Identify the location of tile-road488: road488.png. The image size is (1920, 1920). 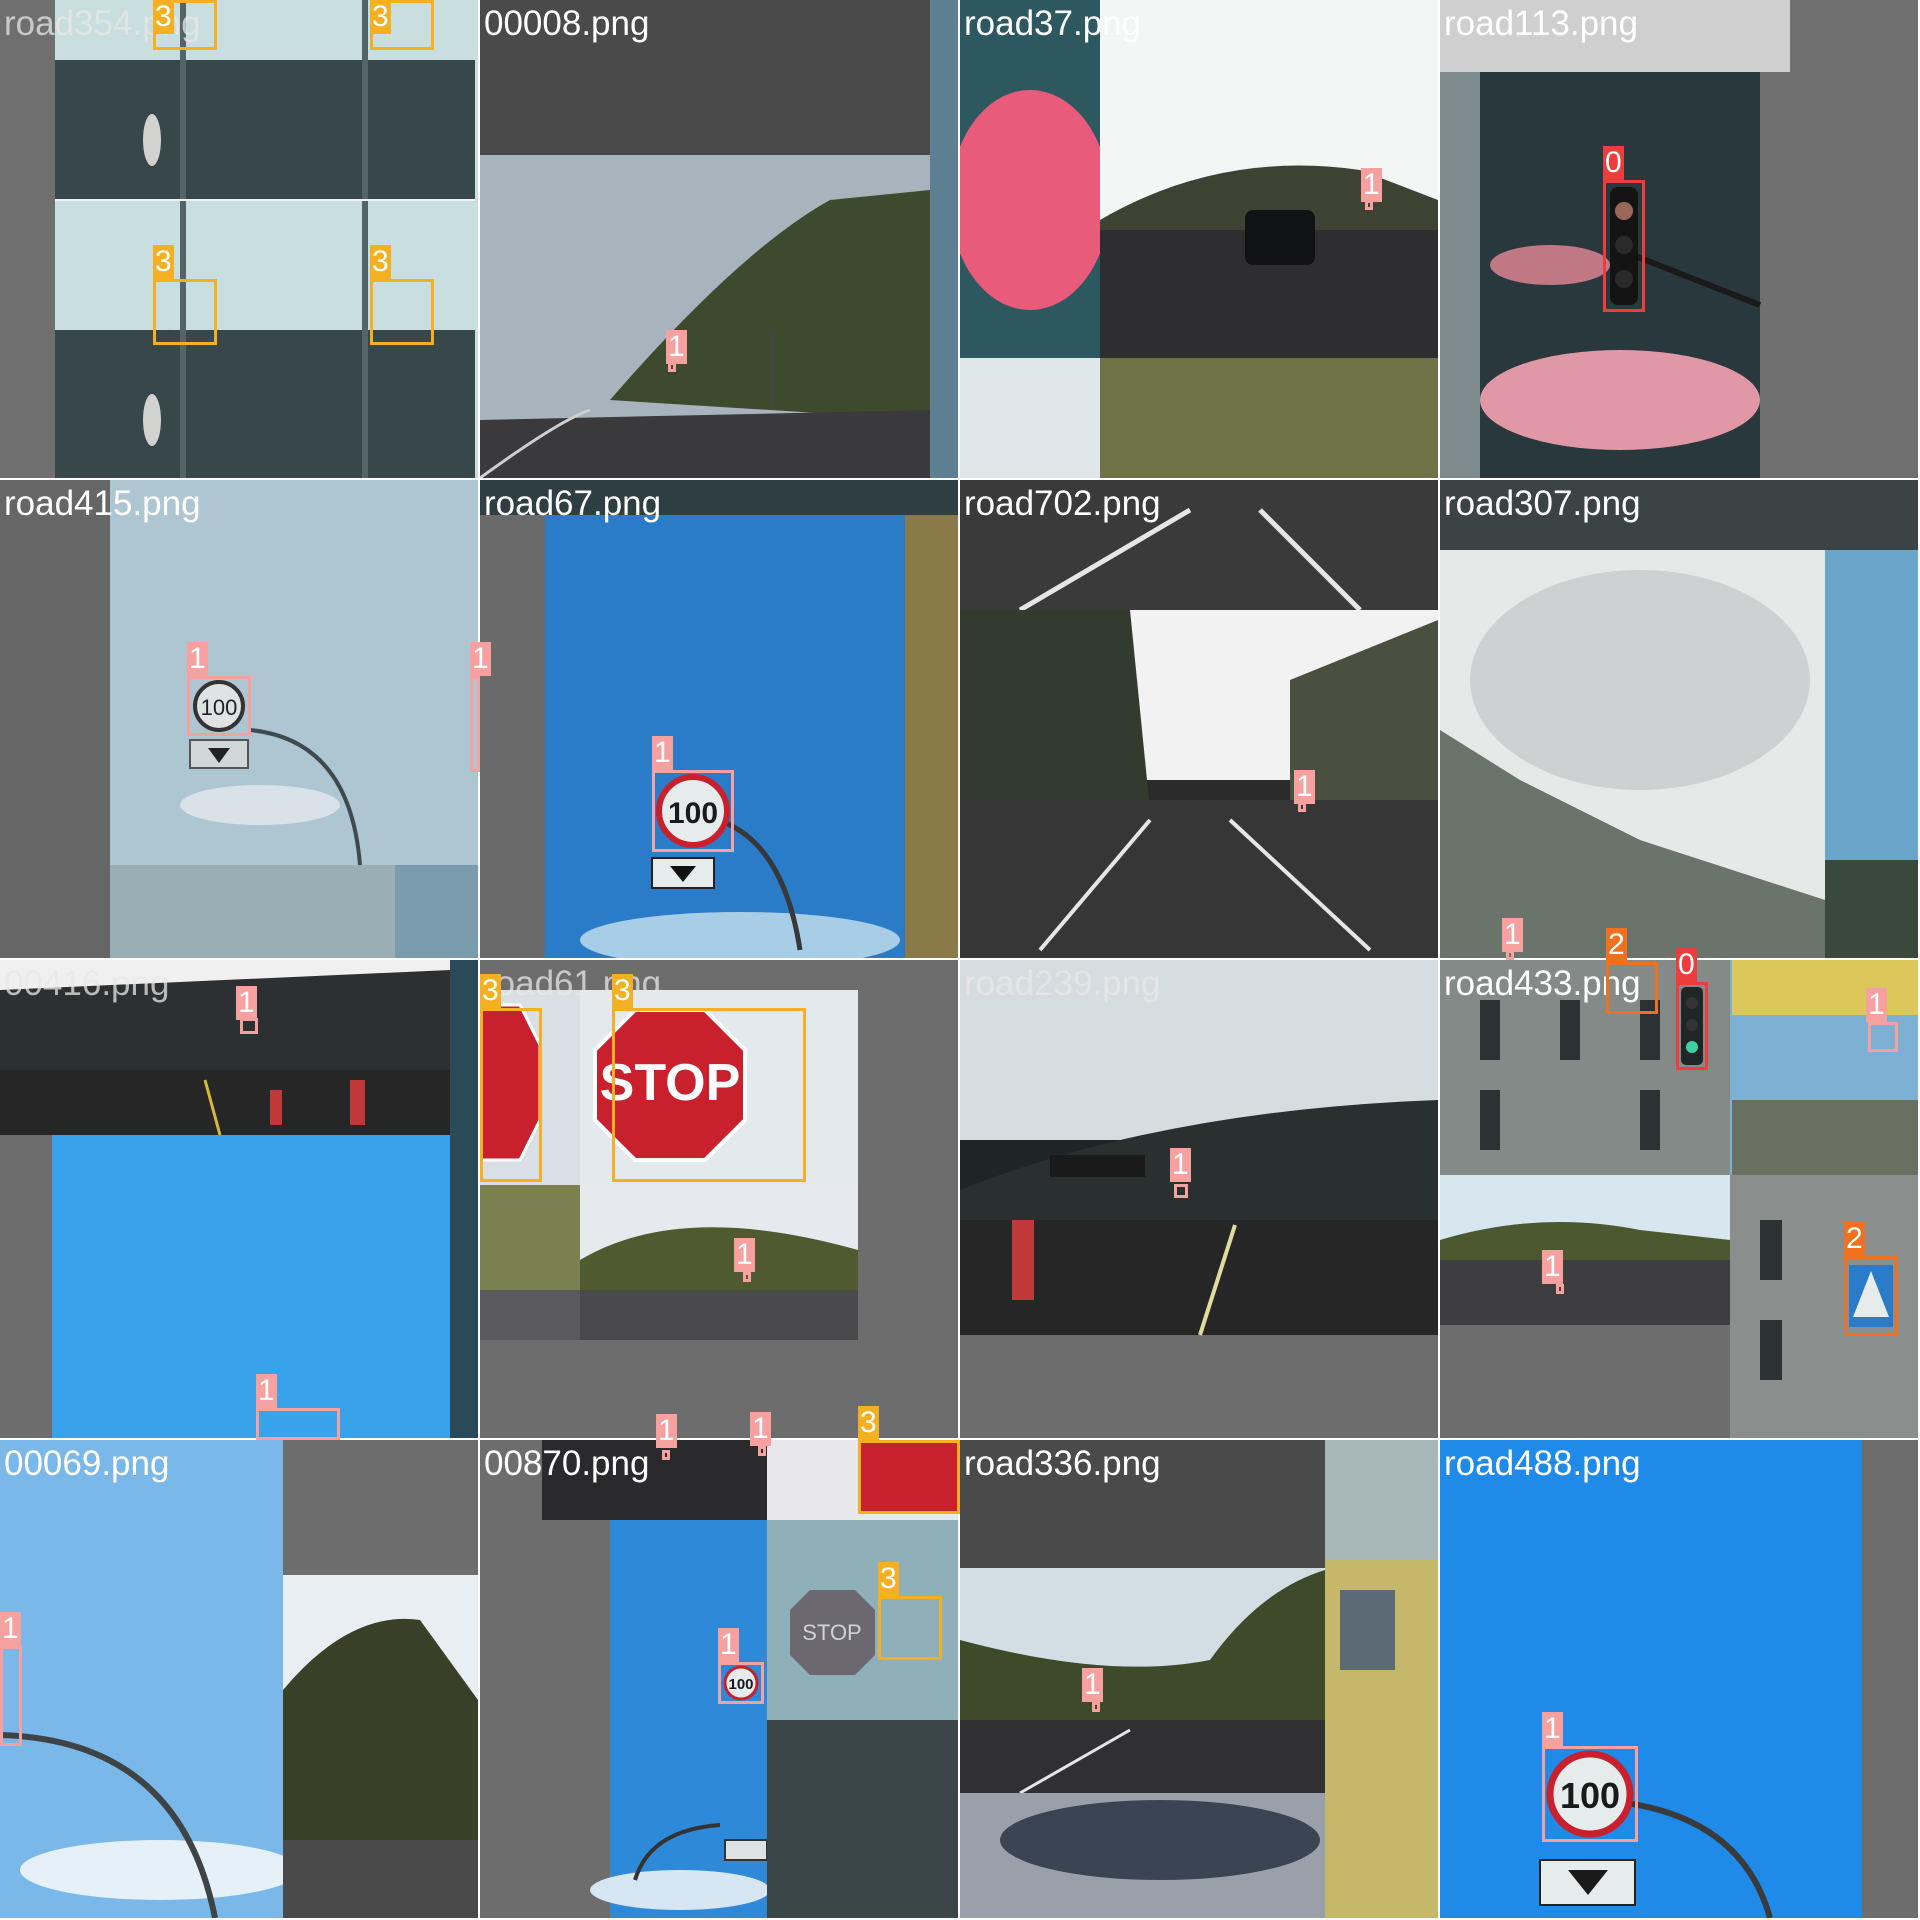
(1679, 1679).